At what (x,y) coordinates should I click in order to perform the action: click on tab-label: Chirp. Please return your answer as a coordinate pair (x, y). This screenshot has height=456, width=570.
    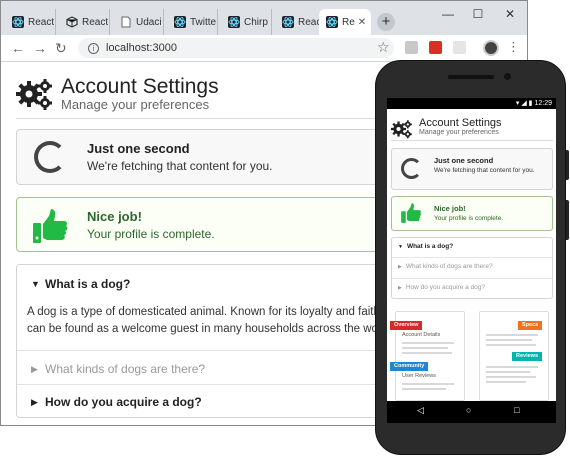
    Looking at the image, I should click on (256, 22).